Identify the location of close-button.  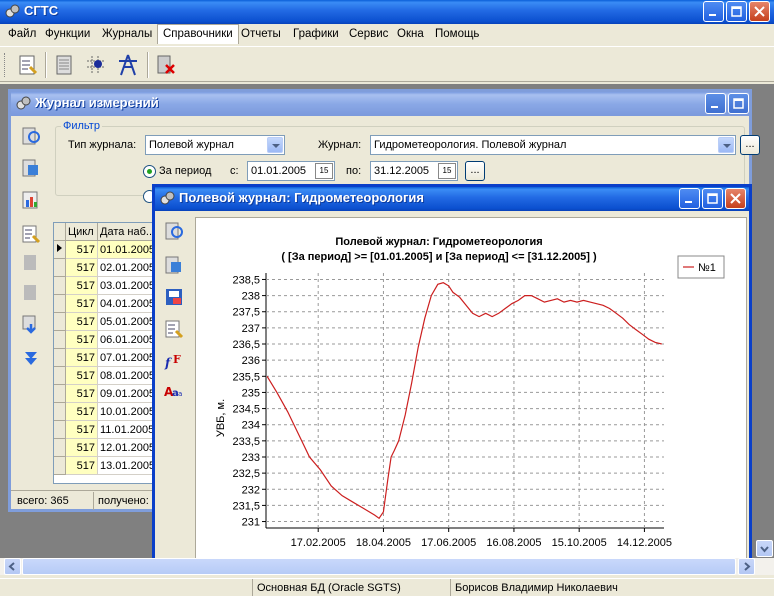
(759, 11).